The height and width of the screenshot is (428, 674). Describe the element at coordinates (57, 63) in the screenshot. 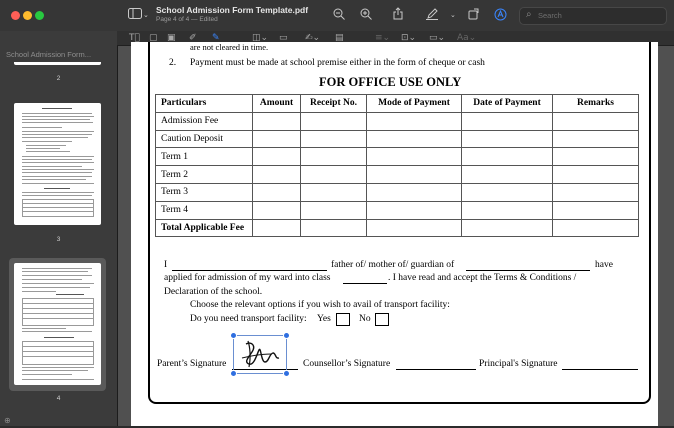

I see `thumbnail-page-1-bottom` at that location.